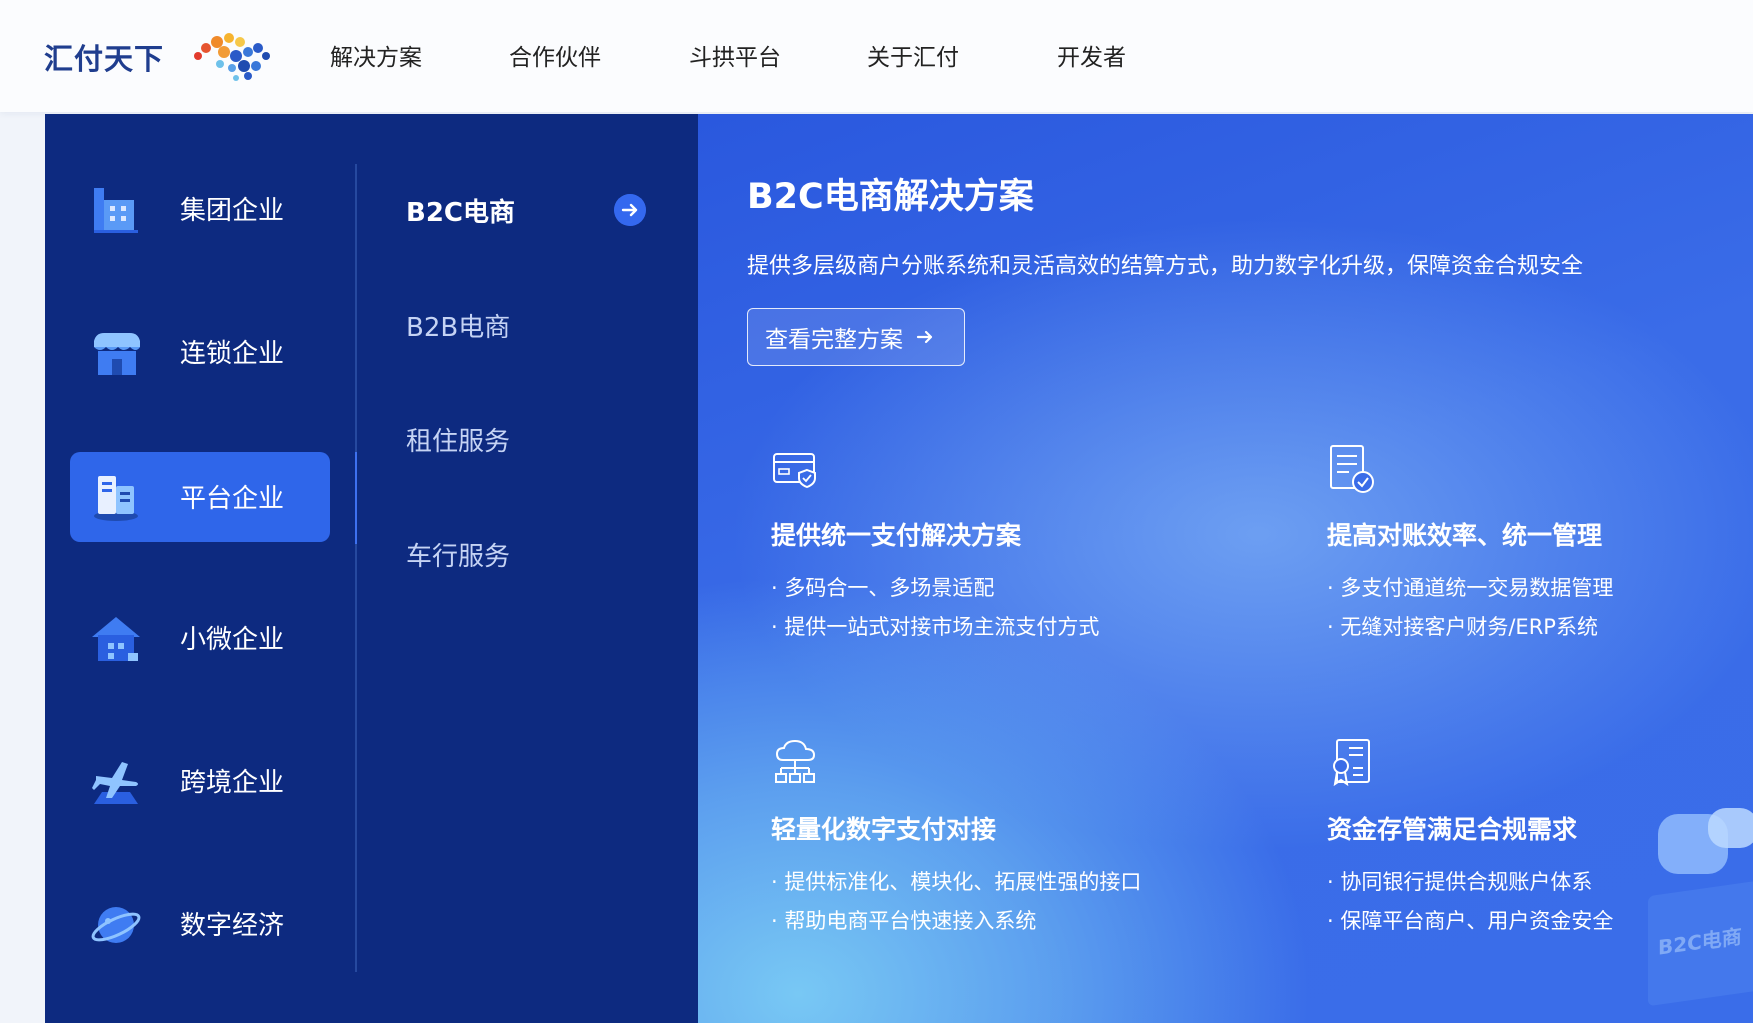  I want to click on category-label: 数字经济, so click(232, 926).